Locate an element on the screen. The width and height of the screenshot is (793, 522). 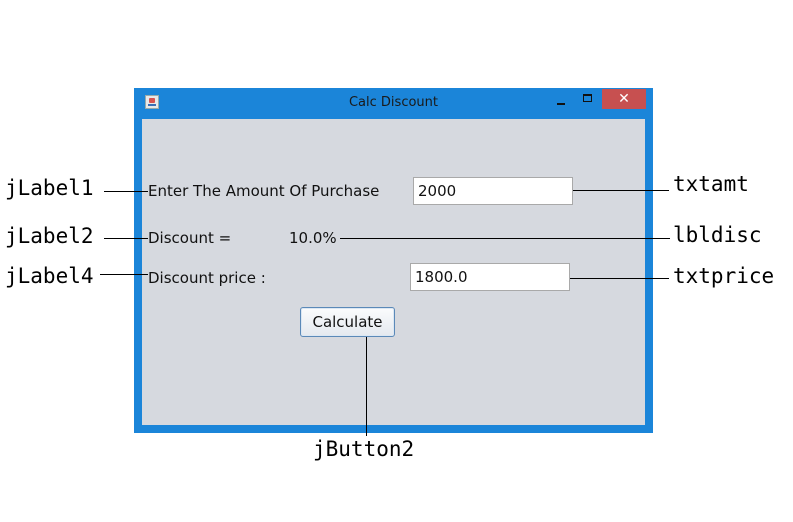
leader-line-jlabel1 is located at coordinates (126, 191).